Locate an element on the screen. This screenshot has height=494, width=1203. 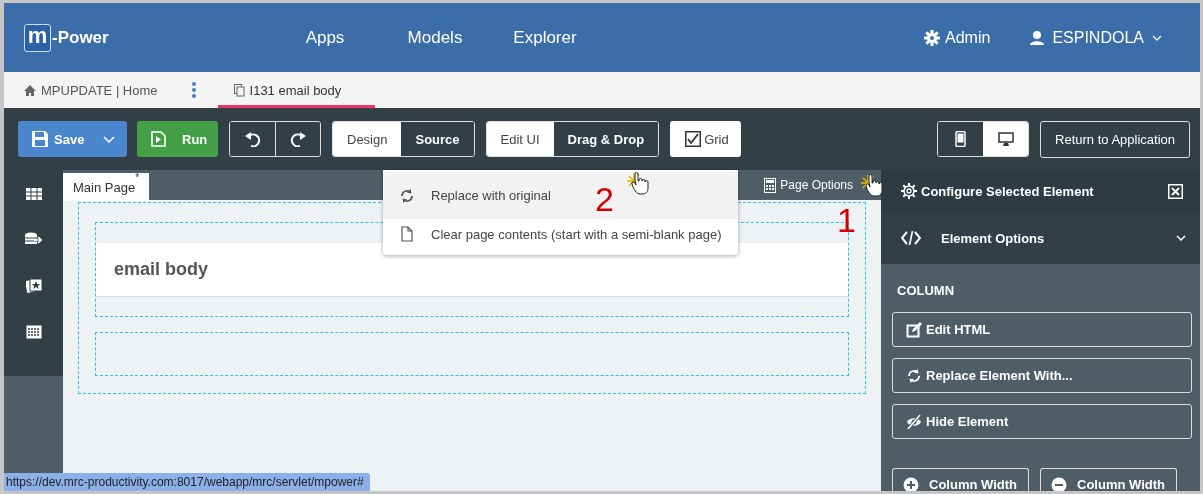
logo-text: -Power is located at coordinates (80, 37).